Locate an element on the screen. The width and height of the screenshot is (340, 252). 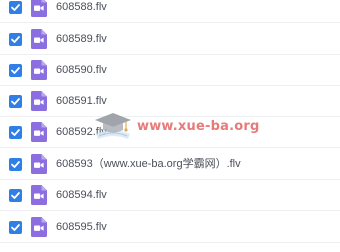
file-row: 608594.flv is located at coordinates (170, 195).